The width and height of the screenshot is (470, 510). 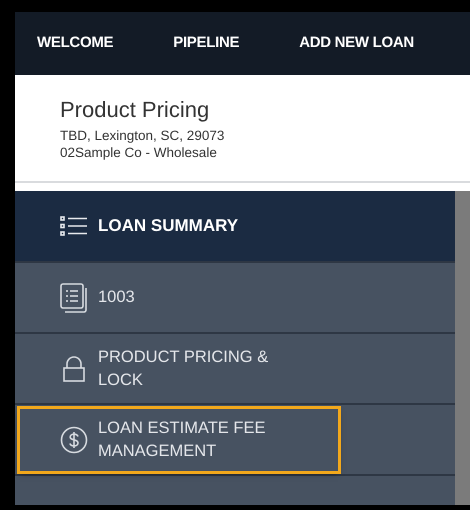 I want to click on nav-link: PIPELINE, so click(x=206, y=43).